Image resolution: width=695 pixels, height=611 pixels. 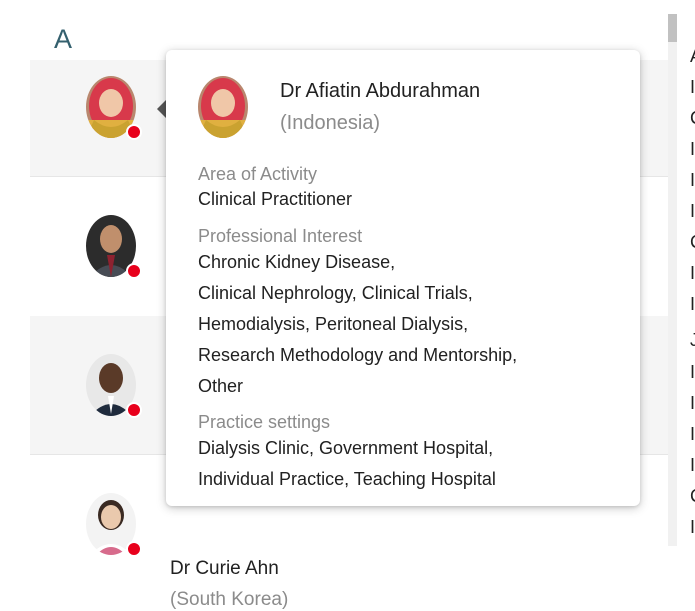 I want to click on popover-country: (Indonesia), so click(x=330, y=123).